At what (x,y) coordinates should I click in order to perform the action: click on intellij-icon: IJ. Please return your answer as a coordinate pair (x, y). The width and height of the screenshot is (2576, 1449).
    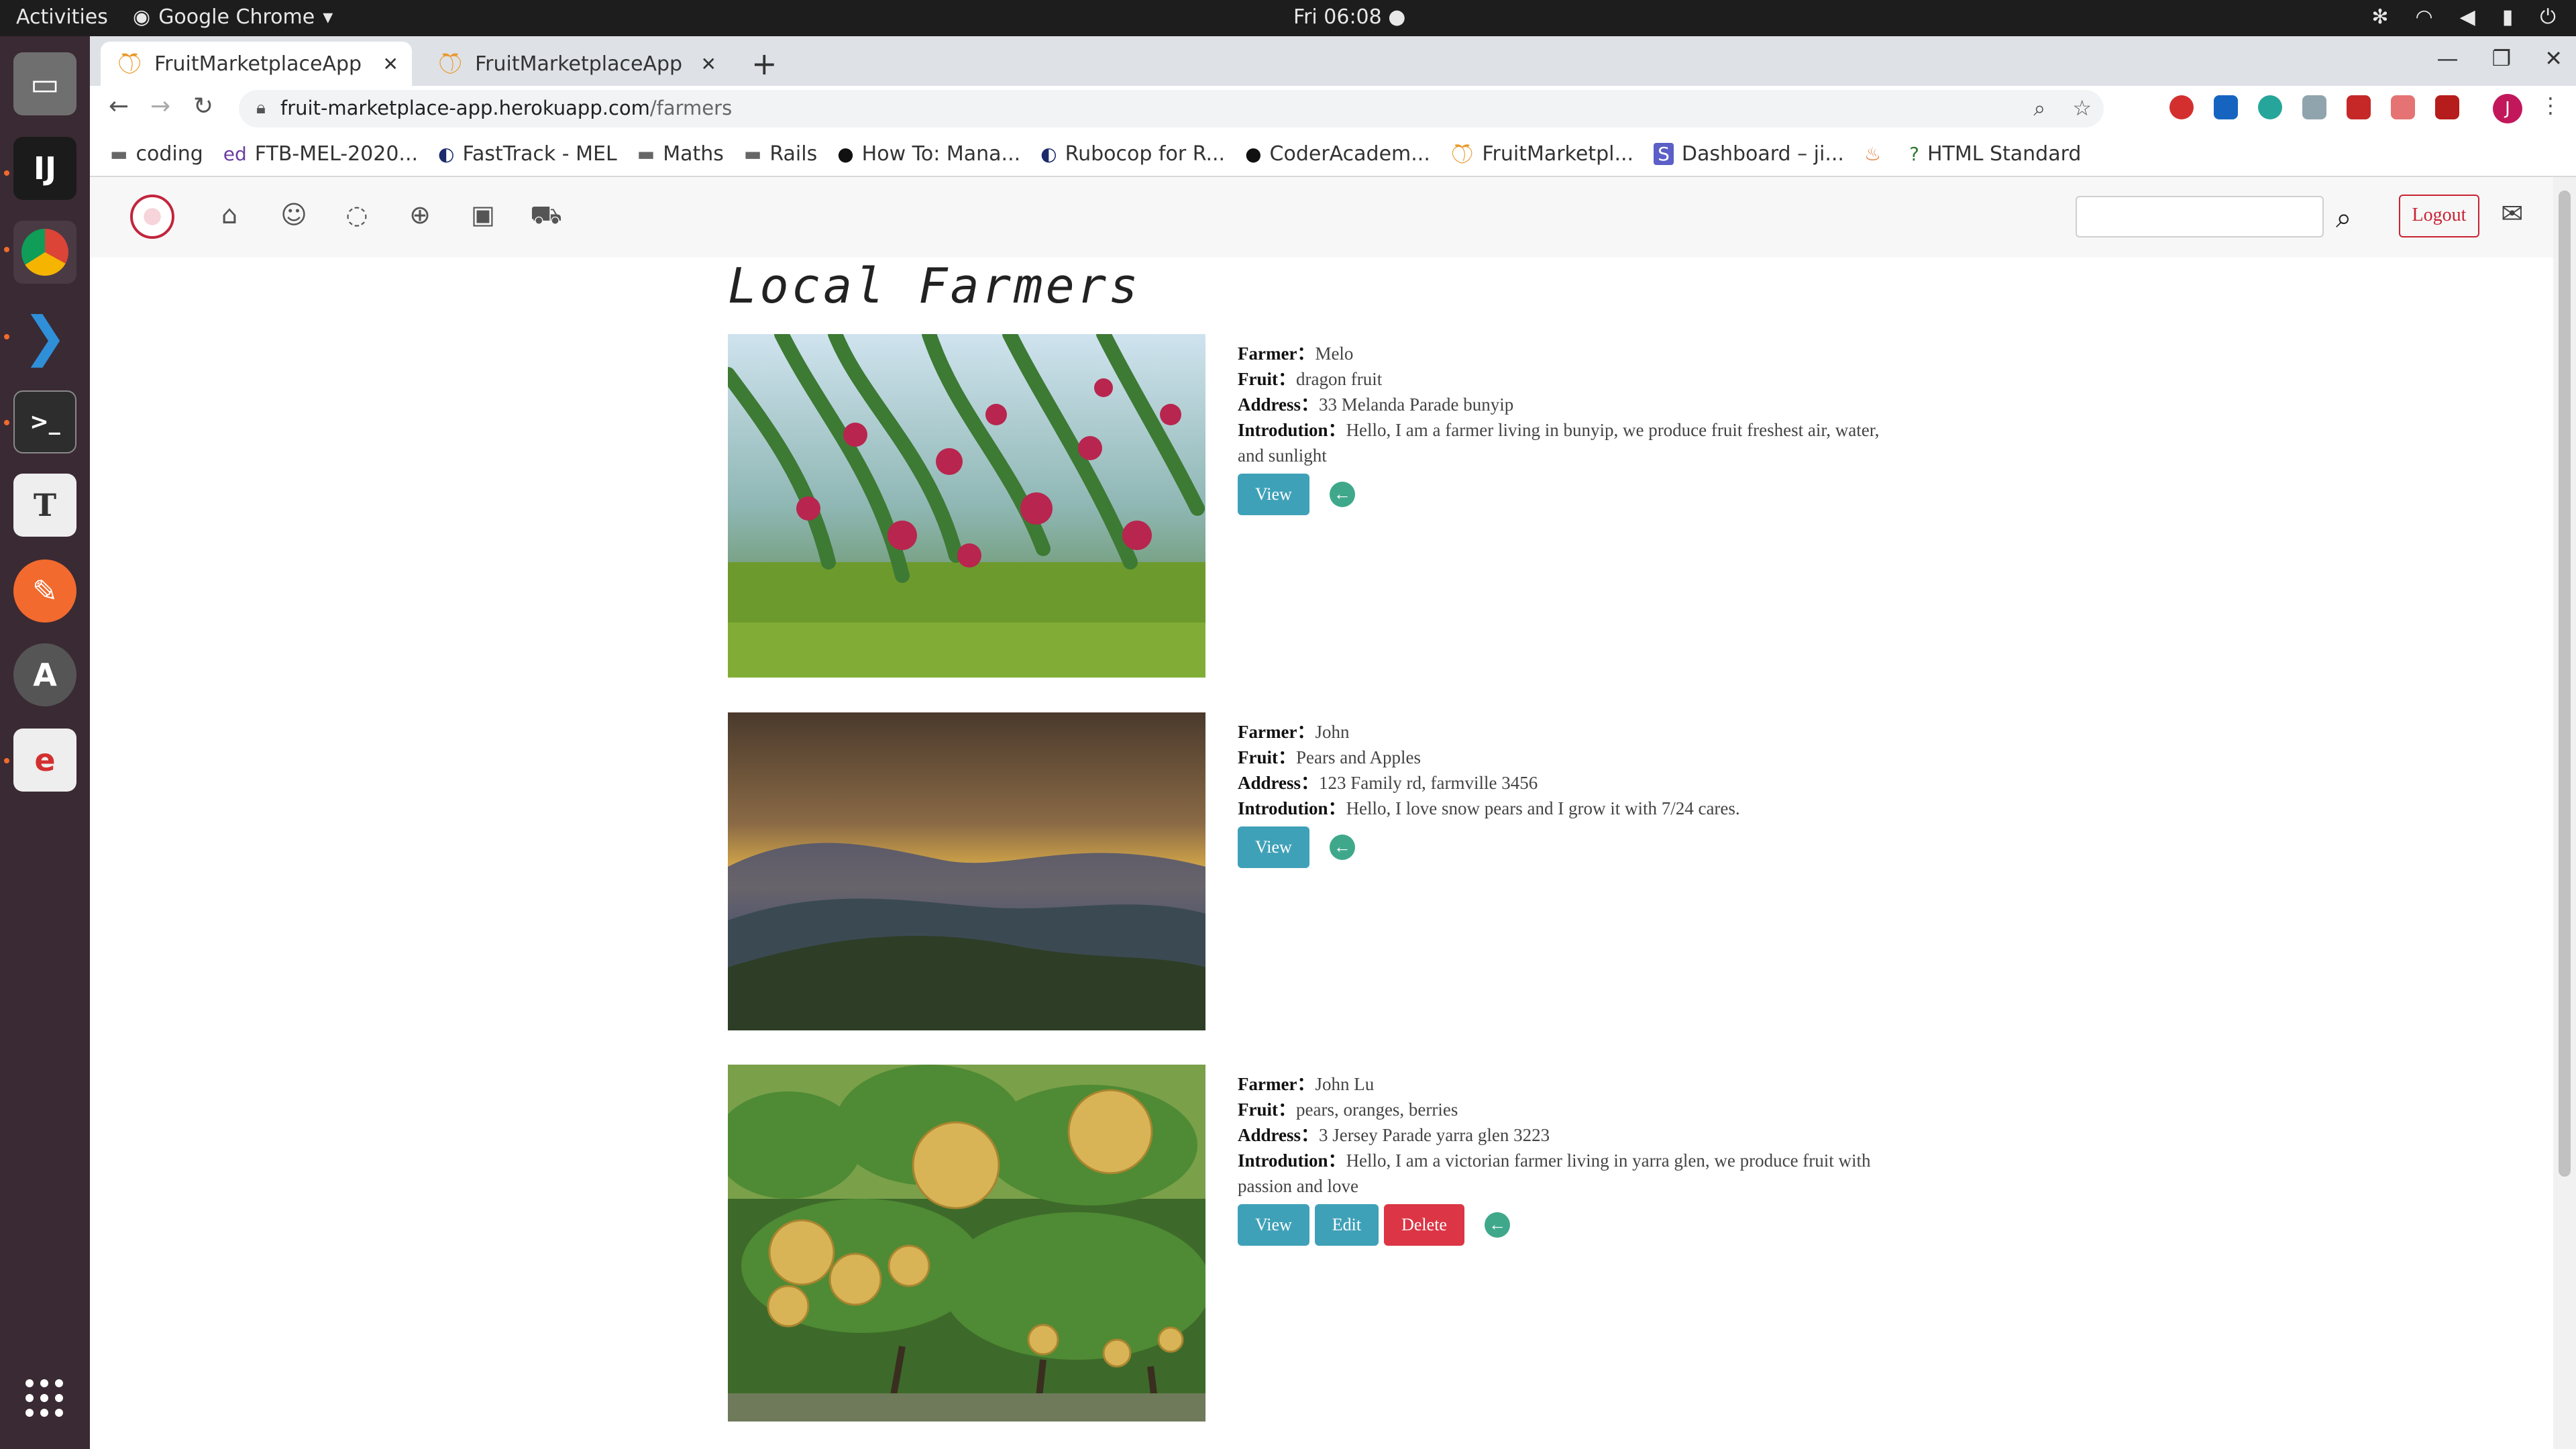
    Looking at the image, I should click on (44, 168).